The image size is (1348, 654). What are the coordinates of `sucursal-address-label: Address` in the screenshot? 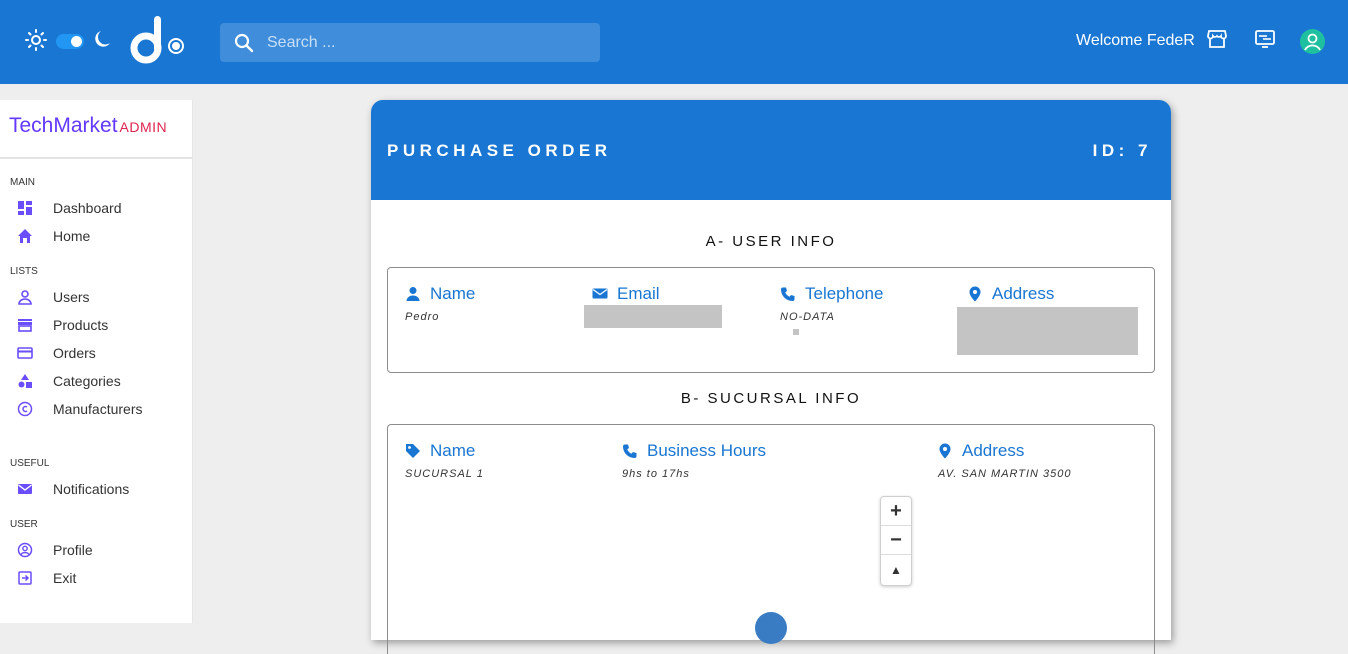 It's located at (980, 451).